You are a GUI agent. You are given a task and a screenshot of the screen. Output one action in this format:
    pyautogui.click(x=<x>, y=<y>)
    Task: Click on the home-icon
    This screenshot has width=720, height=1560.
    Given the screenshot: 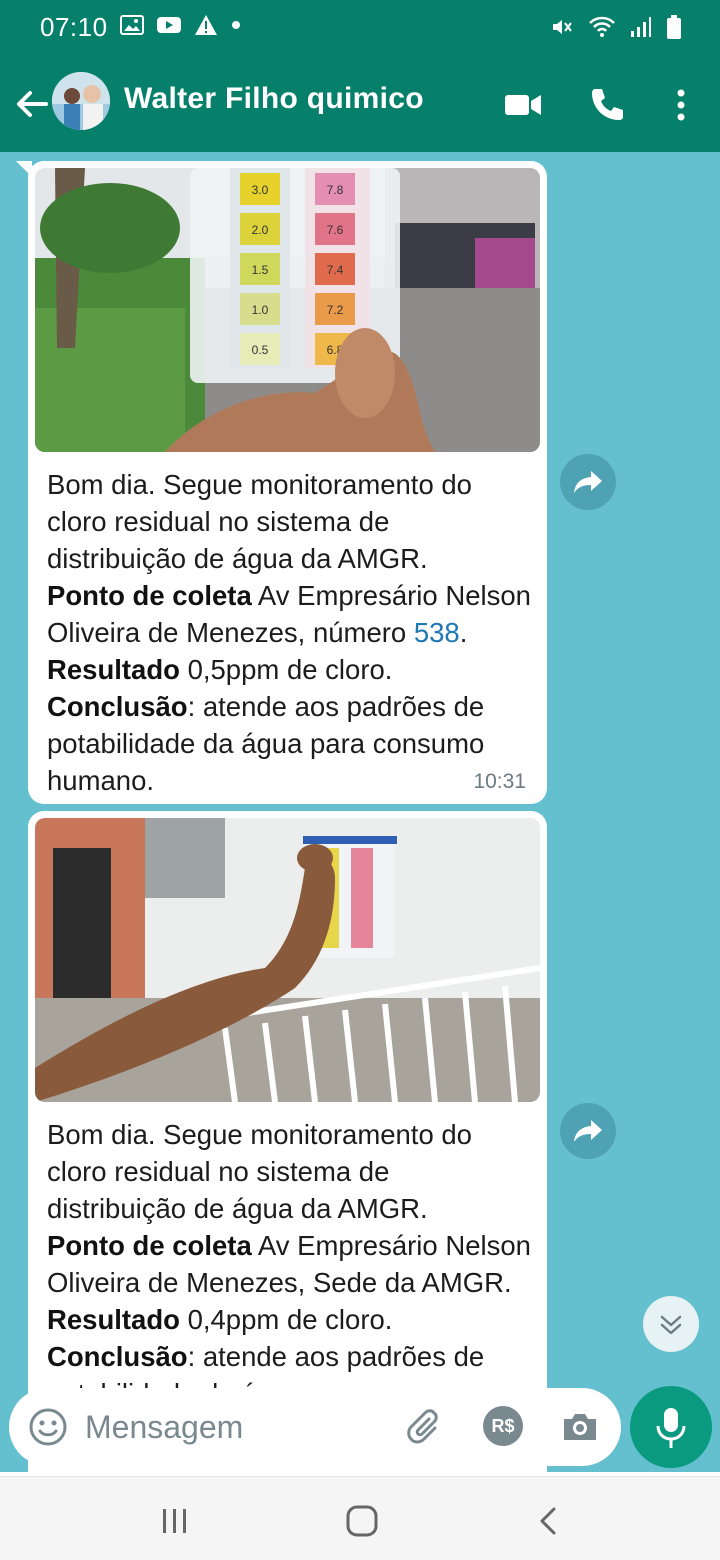 What is the action you would take?
    pyautogui.click(x=362, y=1521)
    